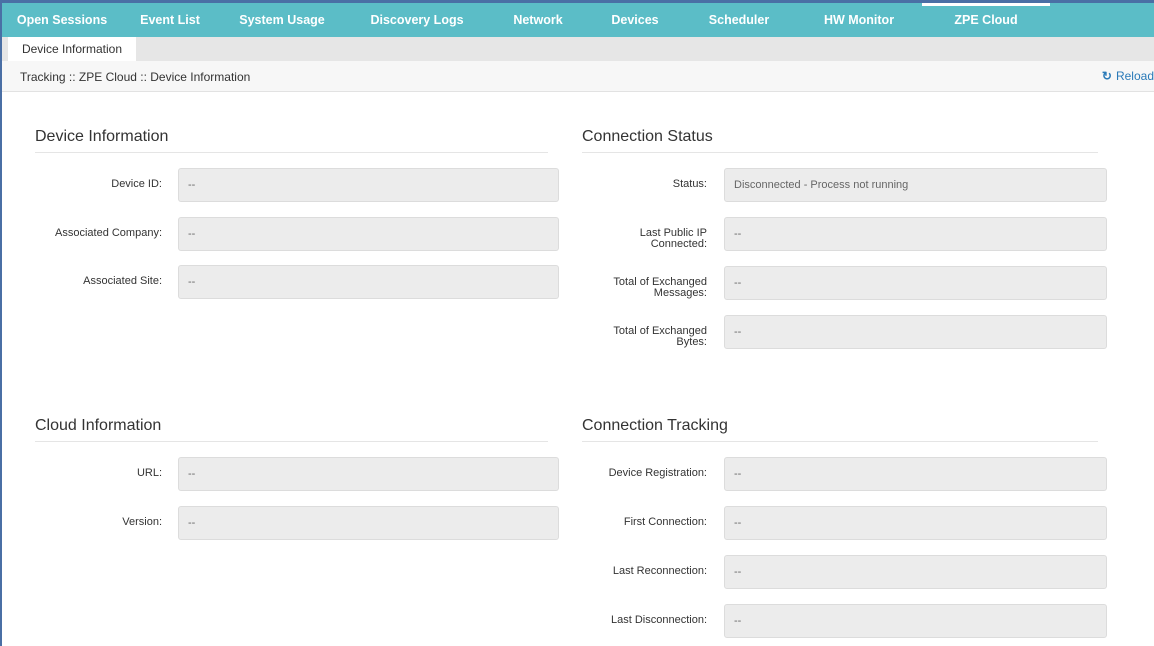 The image size is (1154, 646). What do you see at coordinates (108, 233) in the screenshot?
I see `associated-company-label: Associated Company:` at bounding box center [108, 233].